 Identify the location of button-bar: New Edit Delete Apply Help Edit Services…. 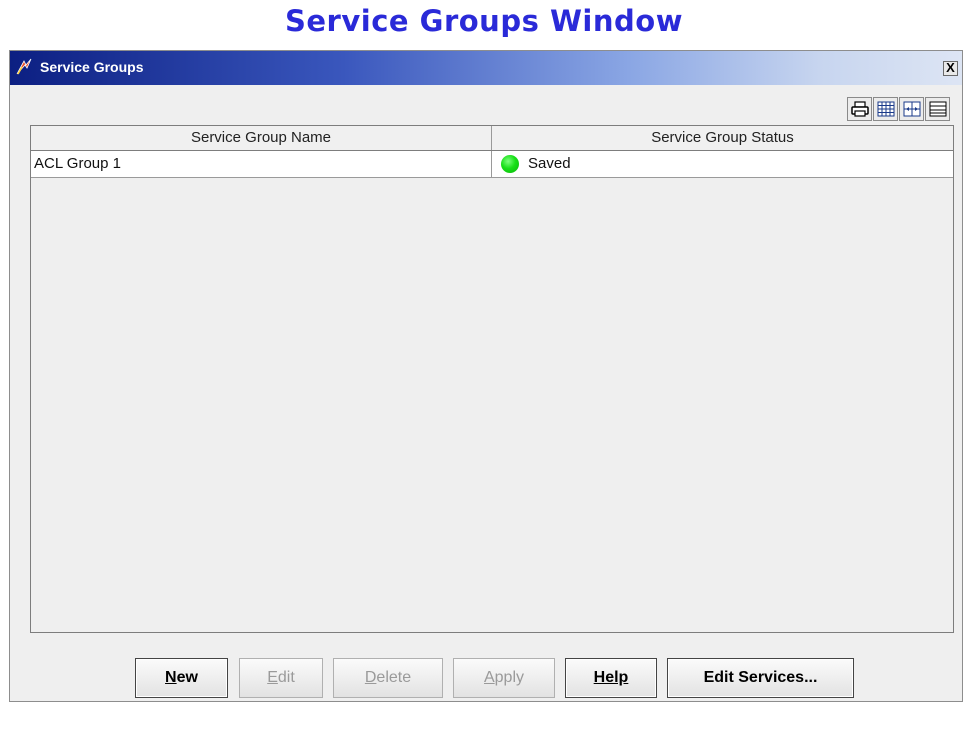
(486, 678).